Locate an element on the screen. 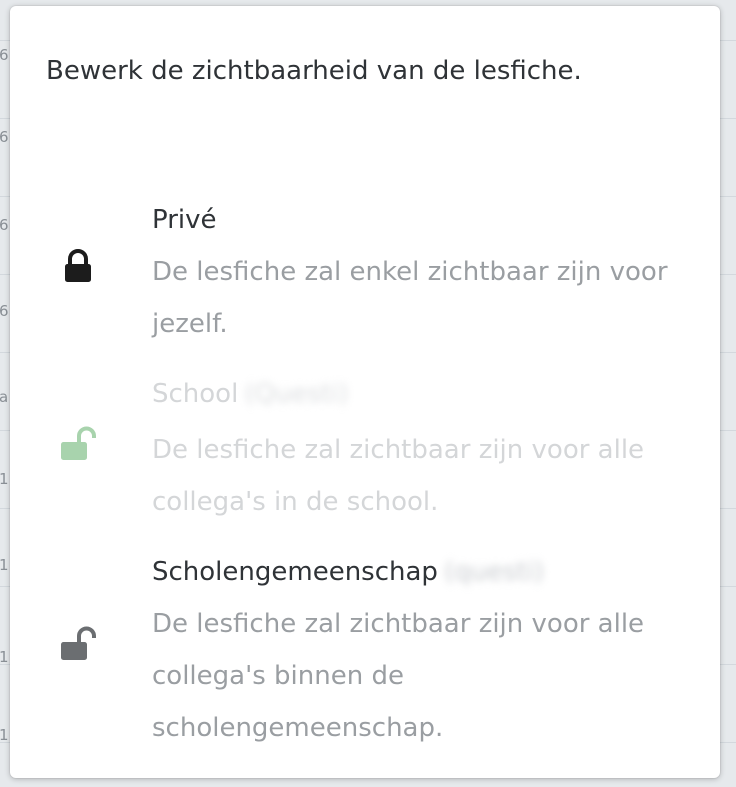 Image resolution: width=736 pixels, height=787 pixels. option-title-text: Scholengemeenschap is located at coordinates (295, 572).